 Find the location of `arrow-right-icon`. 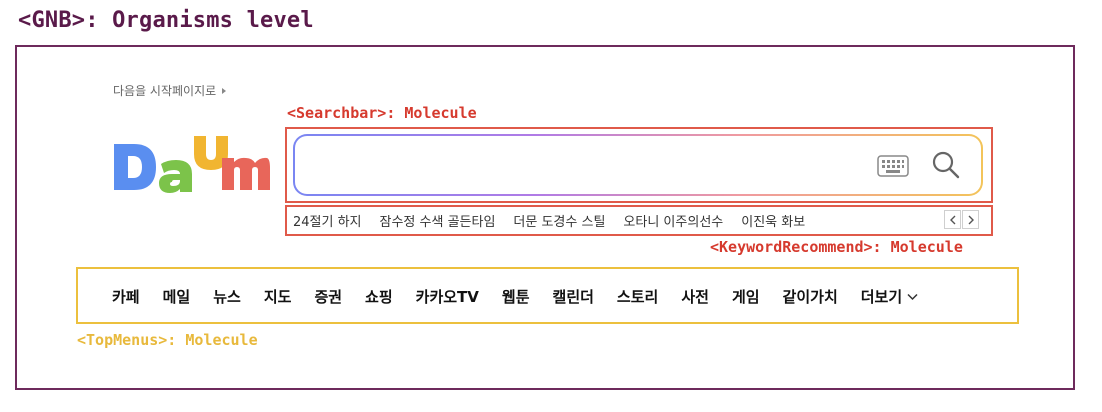

arrow-right-icon is located at coordinates (224, 90).